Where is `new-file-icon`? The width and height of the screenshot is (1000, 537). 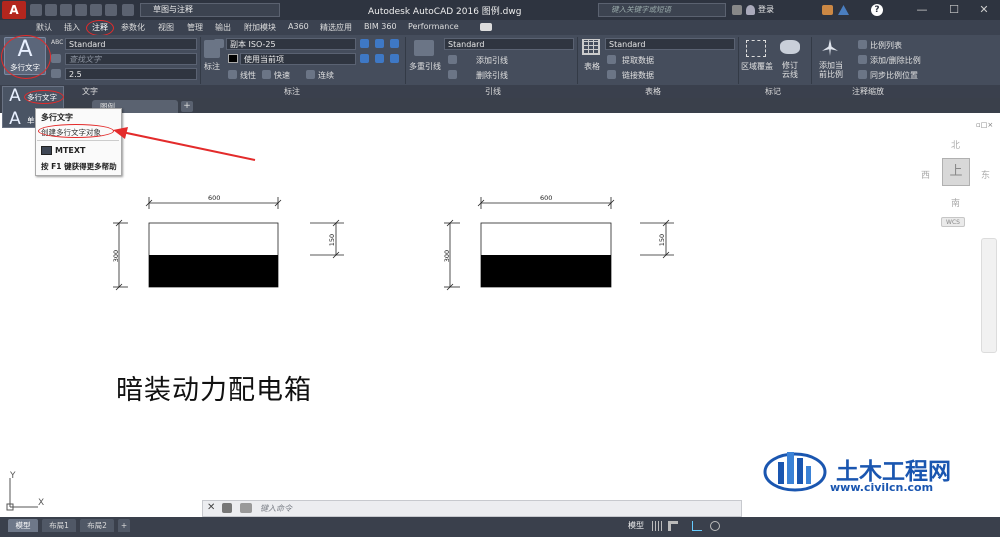
new-file-icon is located at coordinates (36, 10).